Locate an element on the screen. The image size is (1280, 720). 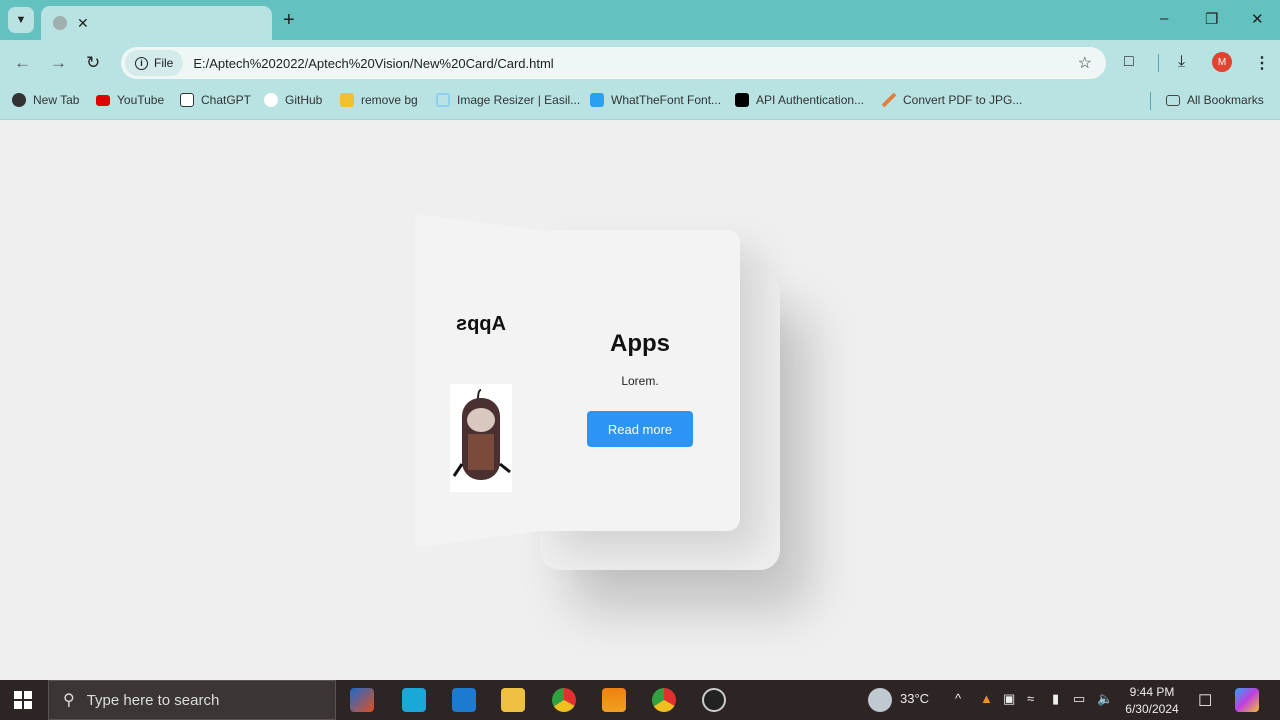
medium-icon is located at coordinates (742, 100).